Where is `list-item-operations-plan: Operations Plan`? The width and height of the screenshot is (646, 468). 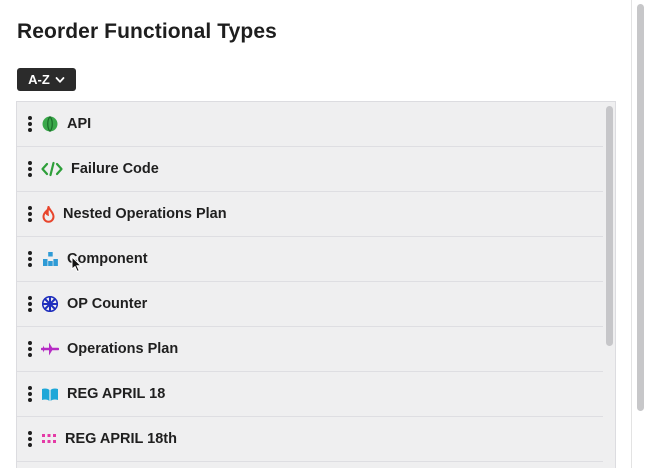
list-item-operations-plan: Operations Plan is located at coordinates (310, 349).